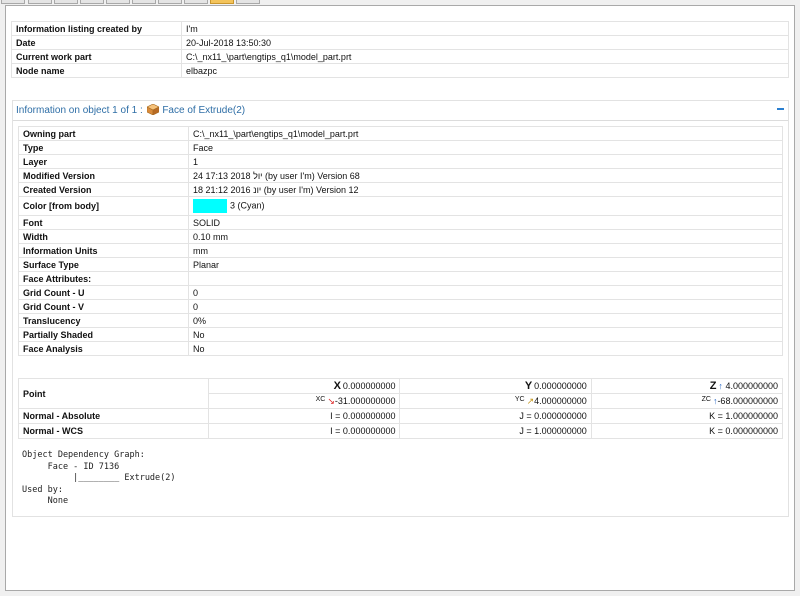 This screenshot has height=596, width=800. What do you see at coordinates (485, 278) in the screenshot?
I see `property-value` at bounding box center [485, 278].